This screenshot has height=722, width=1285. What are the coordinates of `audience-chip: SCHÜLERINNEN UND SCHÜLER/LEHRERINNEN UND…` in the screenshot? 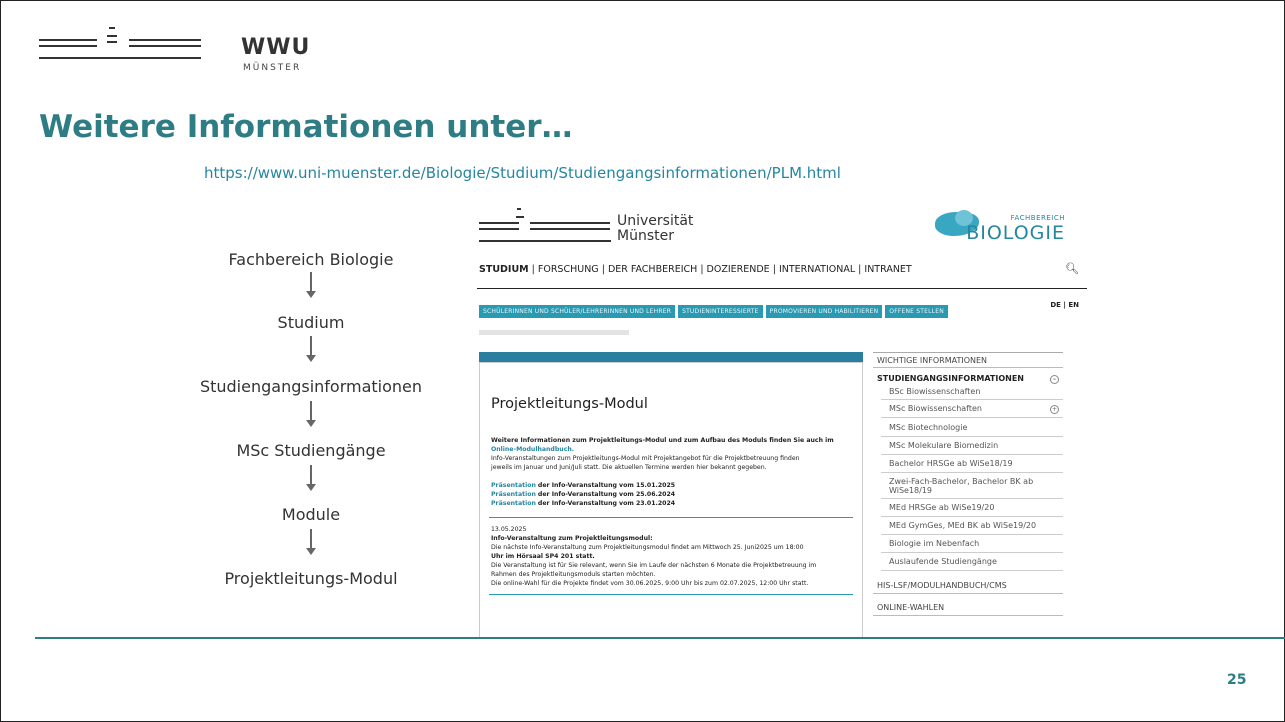 It's located at (577, 311).